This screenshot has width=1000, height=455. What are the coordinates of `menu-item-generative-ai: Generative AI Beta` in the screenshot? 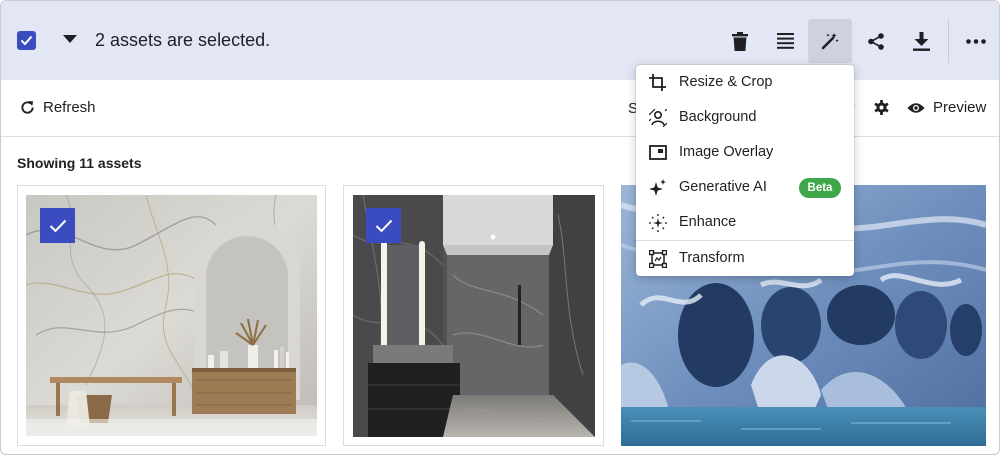 It's located at (745, 187).